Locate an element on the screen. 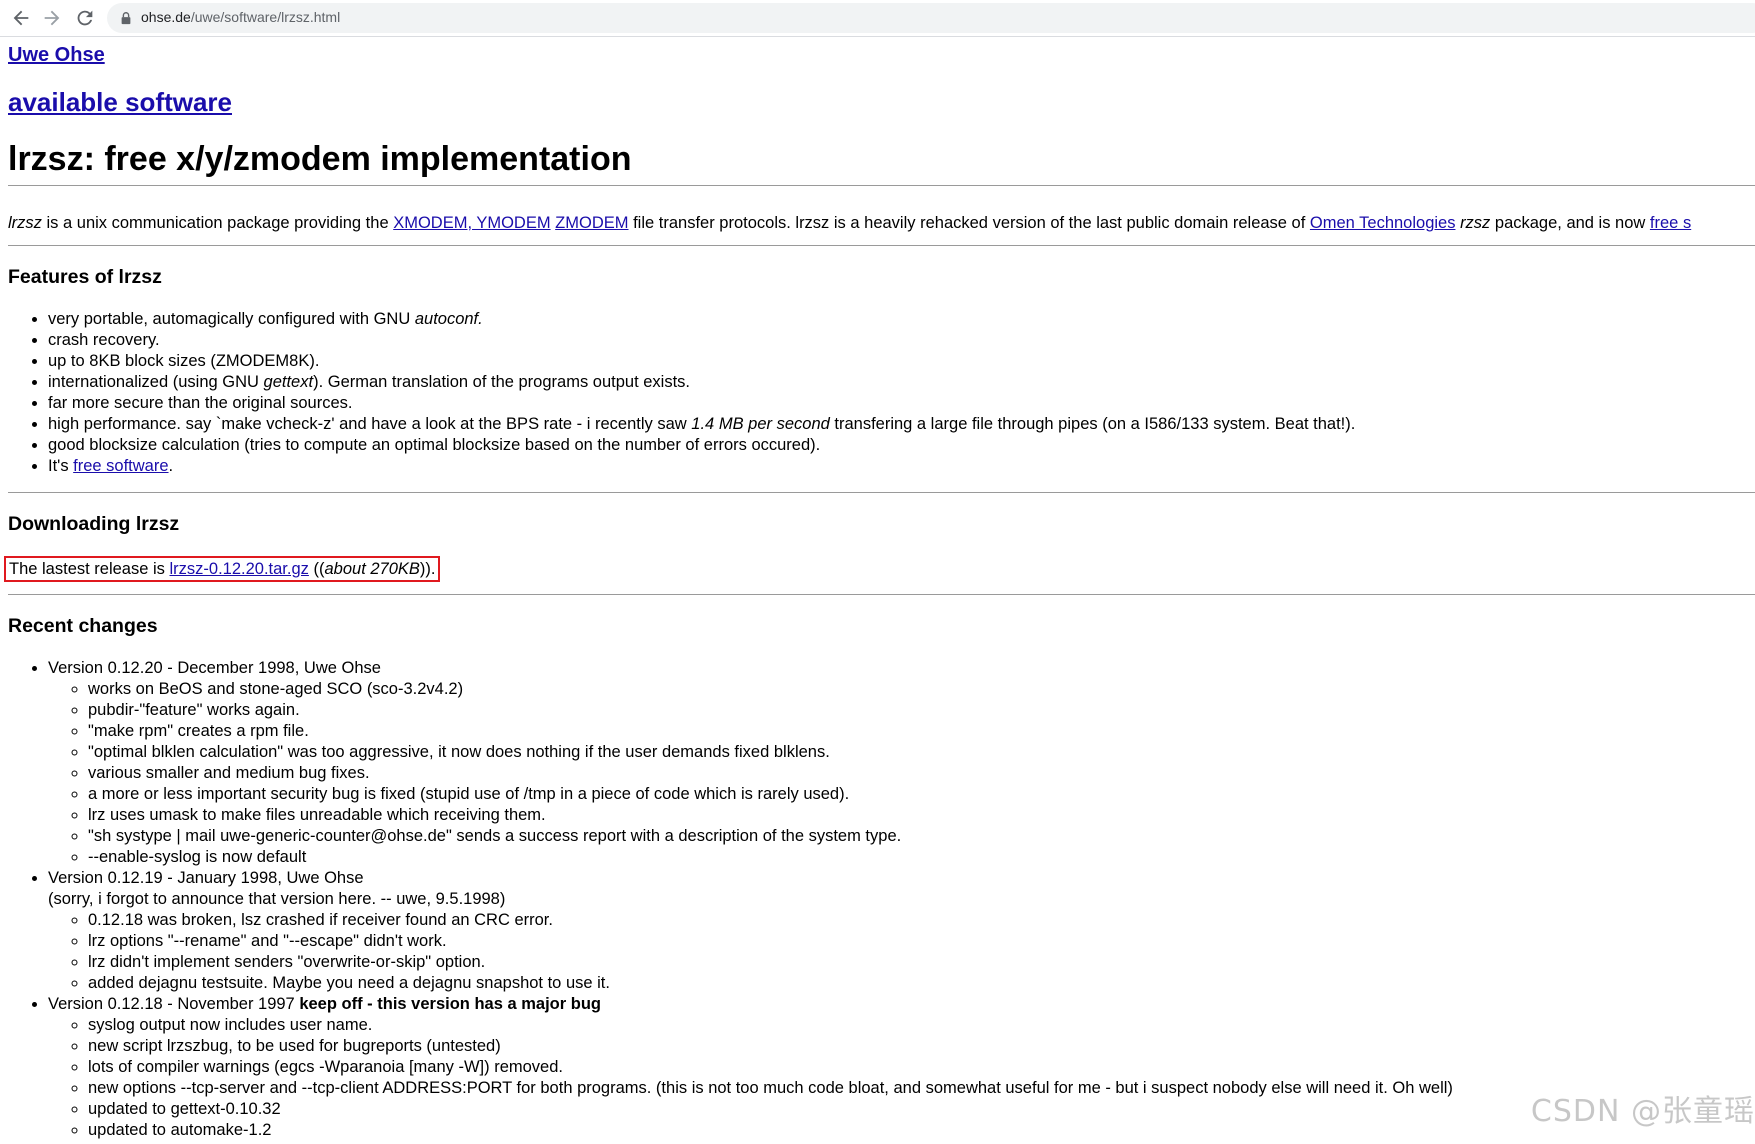  change-item: pubdir-"feature" works again. is located at coordinates (770, 710).